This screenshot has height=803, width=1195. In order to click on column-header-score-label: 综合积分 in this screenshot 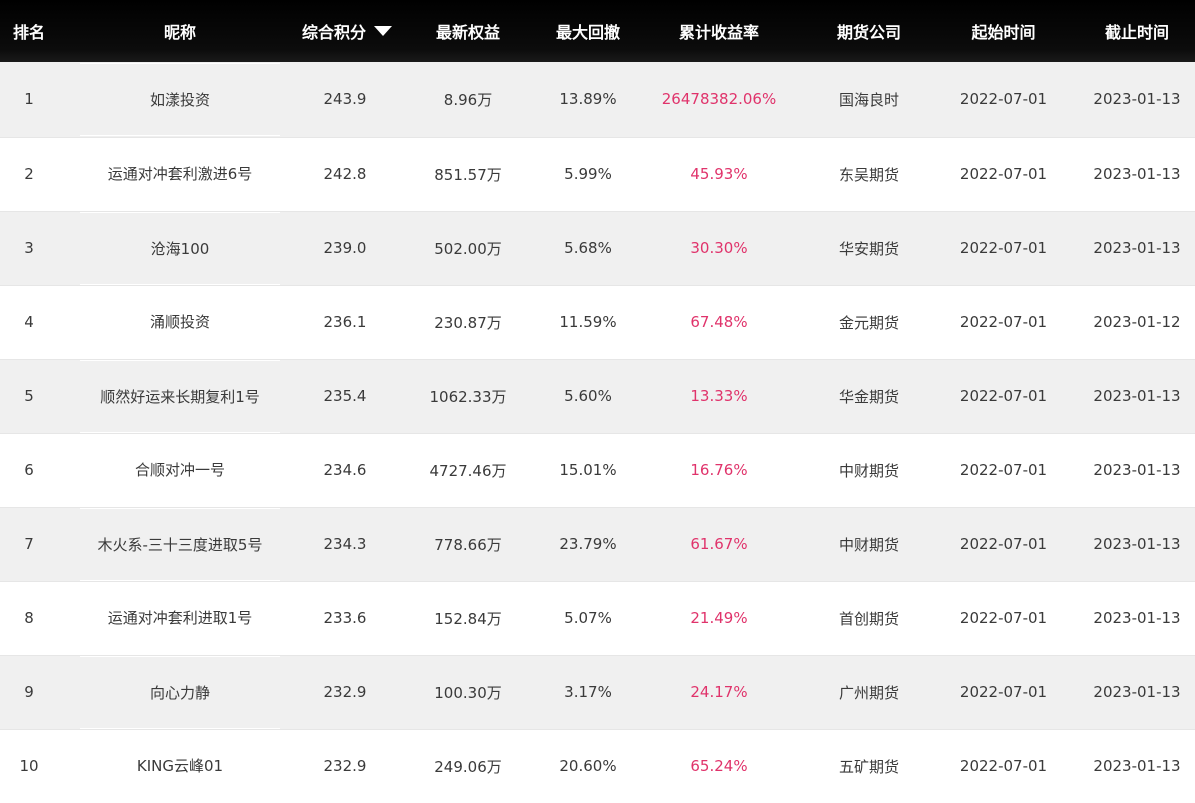, I will do `click(334, 32)`.